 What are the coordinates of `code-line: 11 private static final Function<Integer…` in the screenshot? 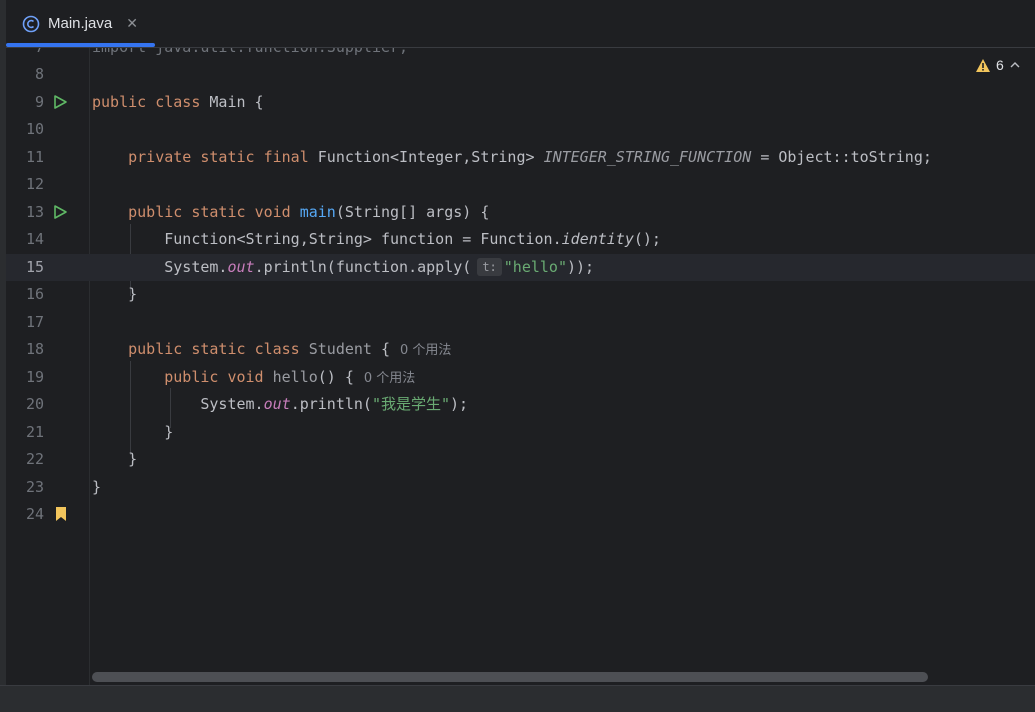 It's located at (520, 157).